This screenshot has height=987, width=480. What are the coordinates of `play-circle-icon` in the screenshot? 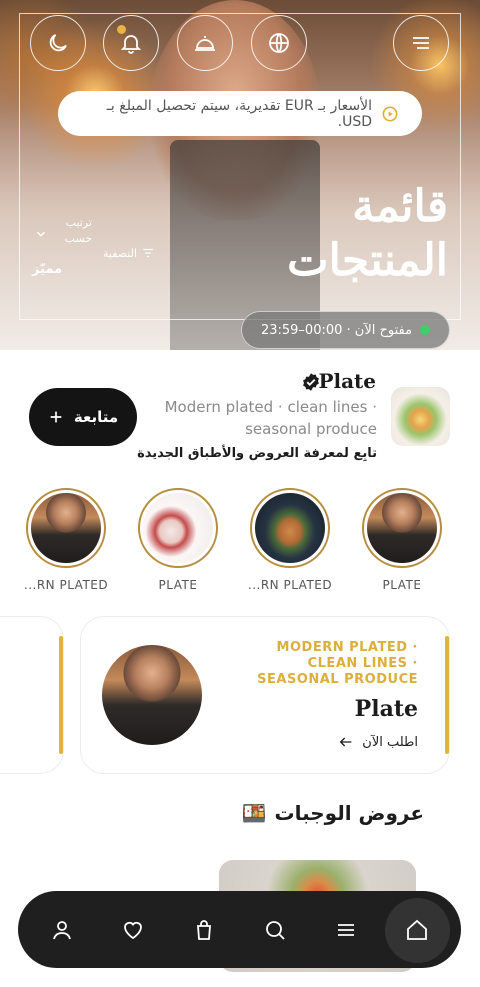 It's located at (390, 113).